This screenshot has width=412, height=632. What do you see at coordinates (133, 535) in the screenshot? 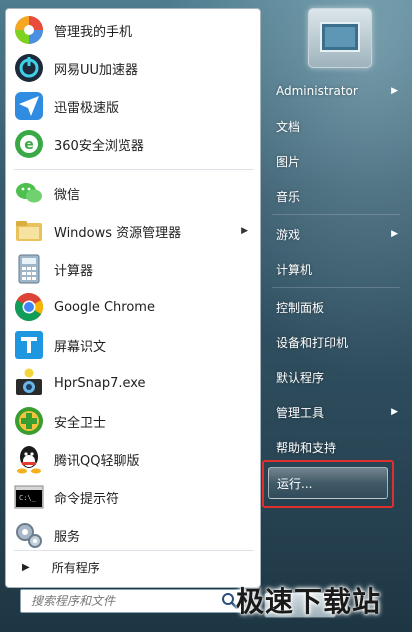
I see `app-item-services: 服务` at bounding box center [133, 535].